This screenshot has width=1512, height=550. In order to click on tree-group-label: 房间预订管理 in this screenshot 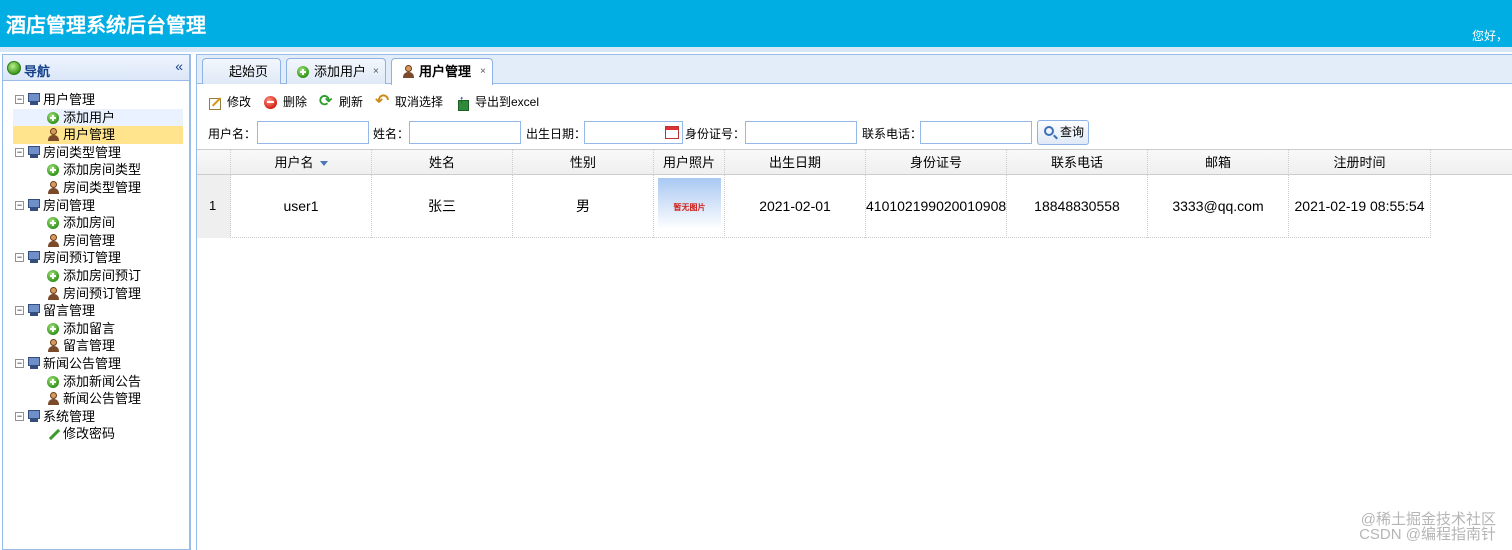, I will do `click(82, 258)`.